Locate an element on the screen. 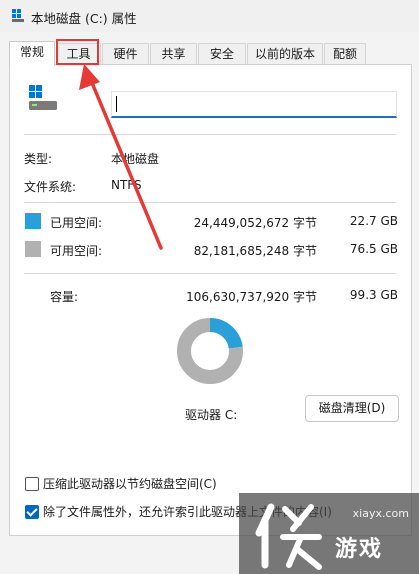  red-arrow-annotation is located at coordinates (121, 157).